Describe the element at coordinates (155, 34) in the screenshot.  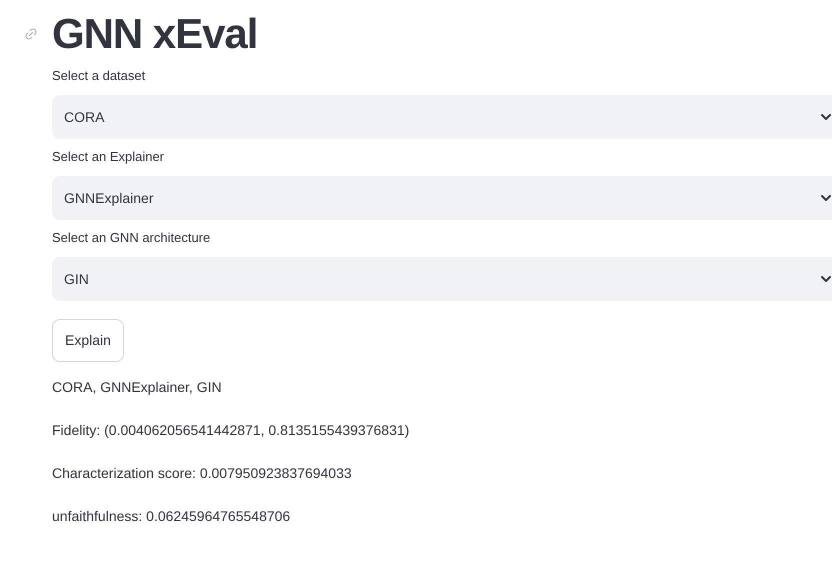
I see `page-title: GNN xEval` at that location.